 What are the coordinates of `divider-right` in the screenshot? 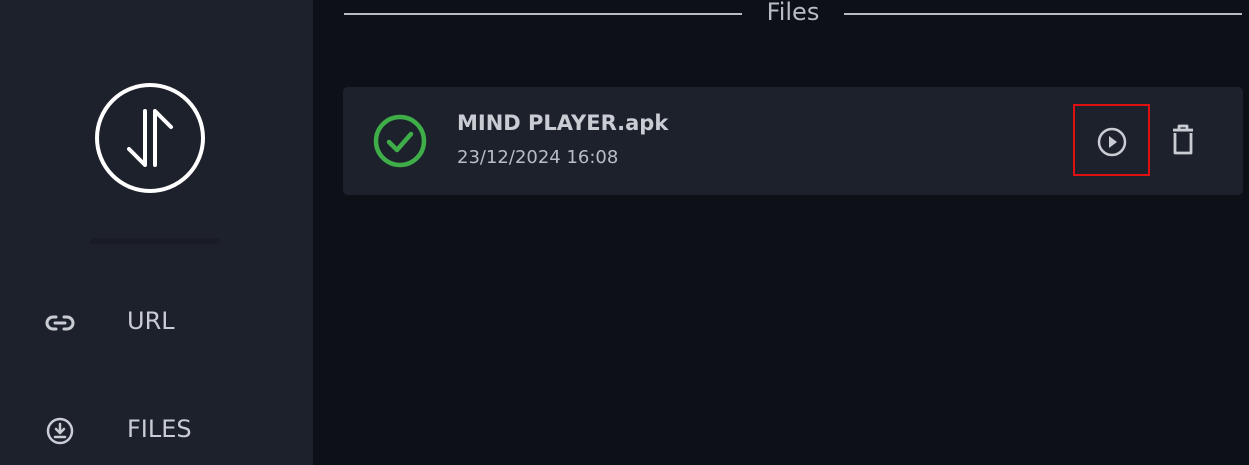 It's located at (1043, 14).